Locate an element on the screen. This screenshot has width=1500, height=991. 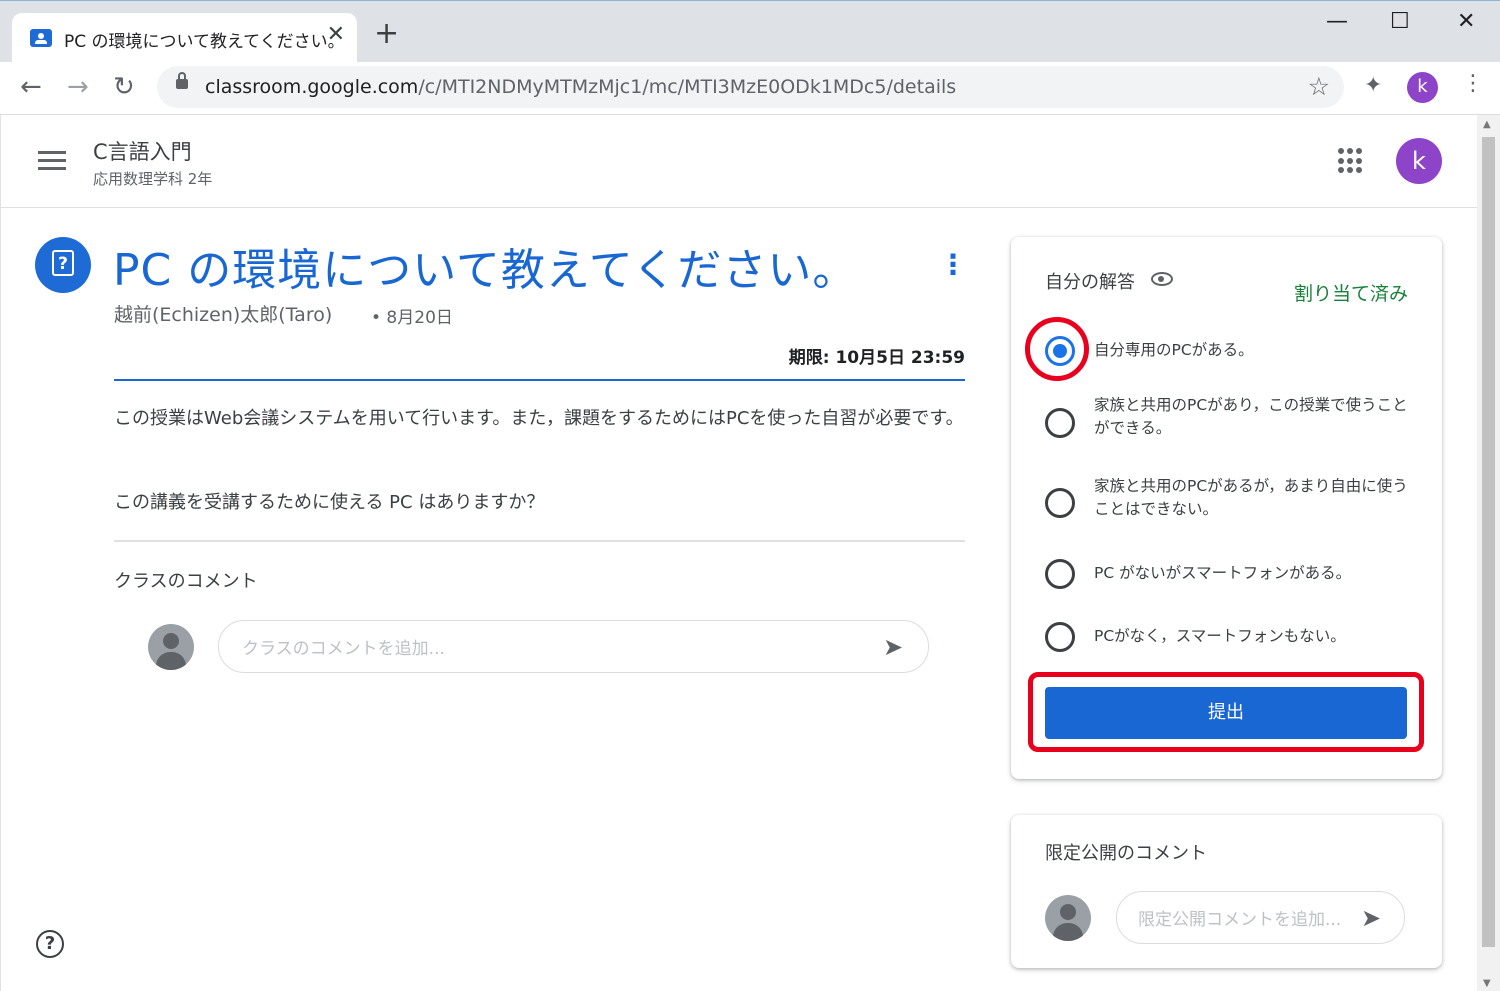
class-comment-input: クラスのコメントを追加... ➤ is located at coordinates (573, 646).